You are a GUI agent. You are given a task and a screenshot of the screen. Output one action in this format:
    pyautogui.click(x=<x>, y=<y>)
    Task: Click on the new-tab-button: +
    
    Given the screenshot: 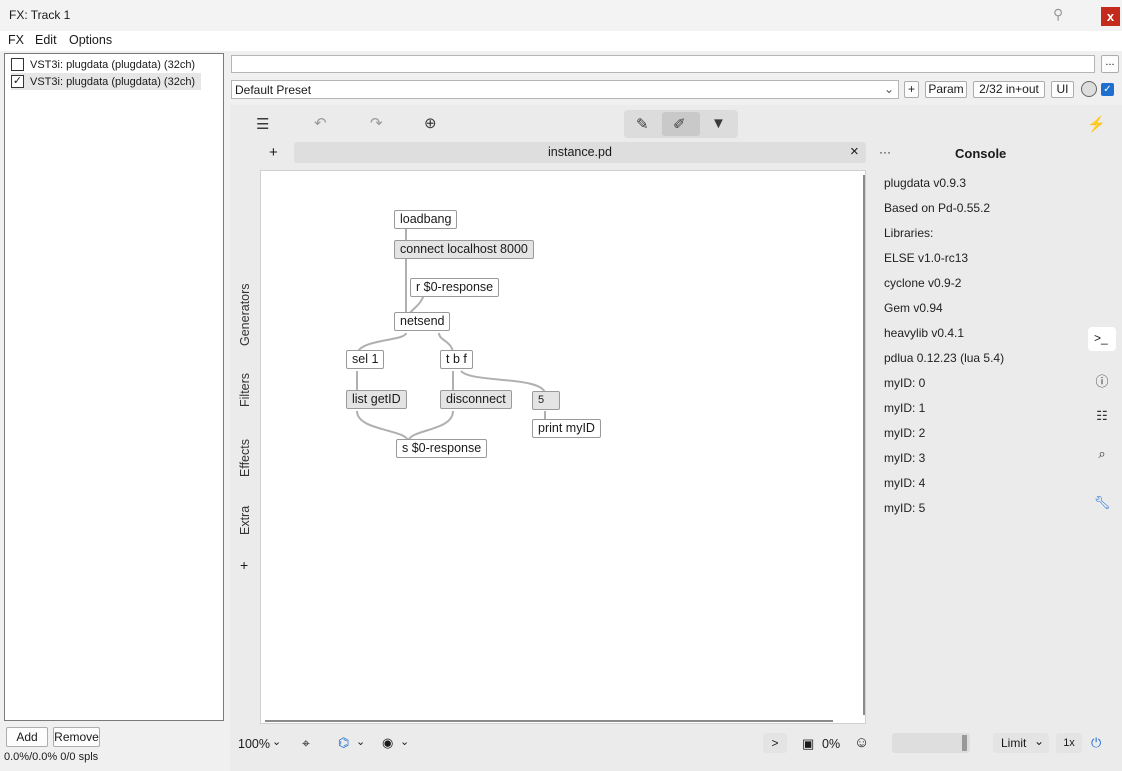 What is the action you would take?
    pyautogui.click(x=273, y=152)
    